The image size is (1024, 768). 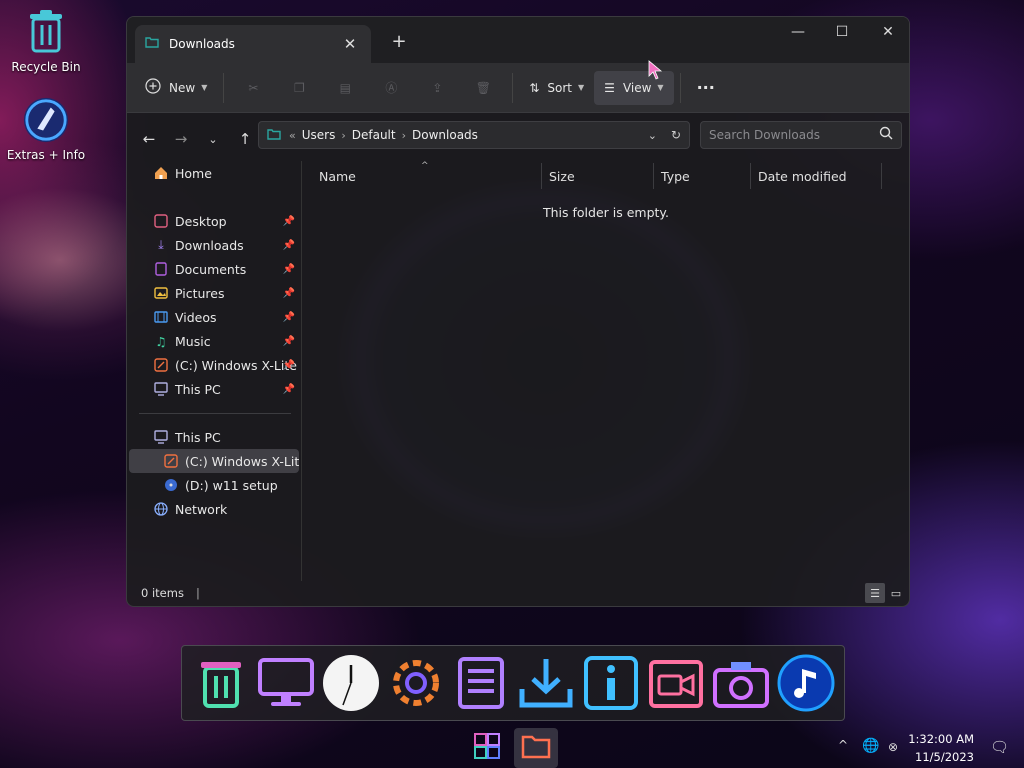 I want to click on column-header-size: Size, so click(x=598, y=176).